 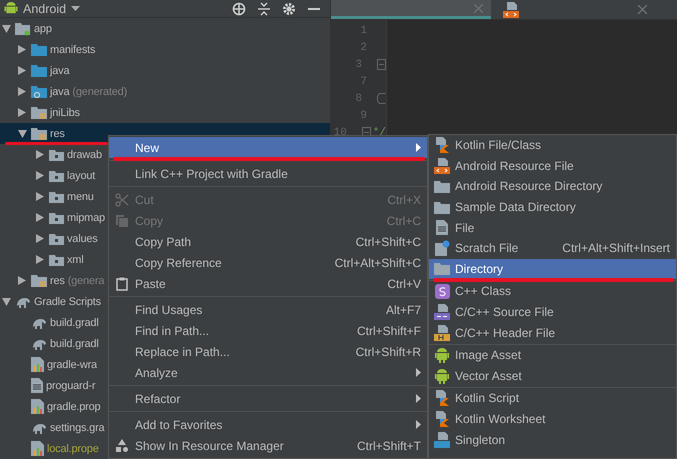 What do you see at coordinates (403, 309) in the screenshot?
I see `shortcut-text: Alt+F7` at bounding box center [403, 309].